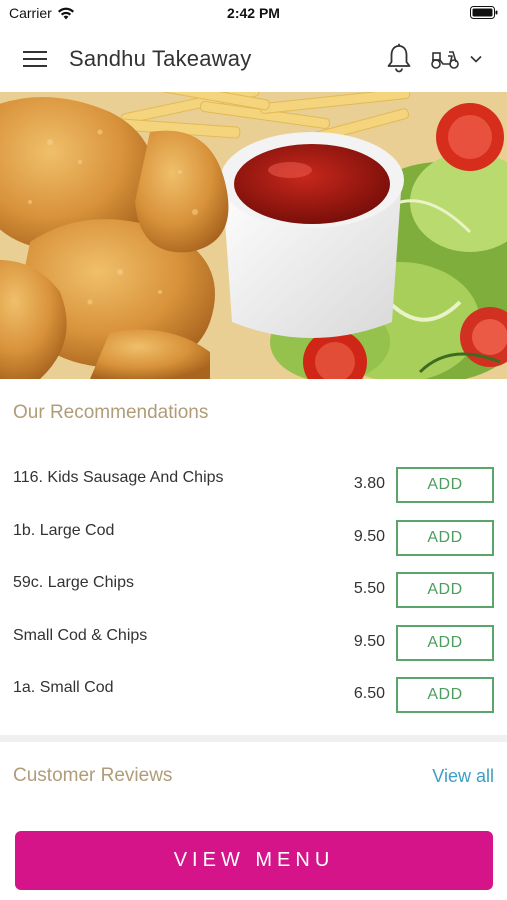 This screenshot has width=507, height=900. Describe the element at coordinates (93, 775) in the screenshot. I see `customer-reviews-title: Customer Reviews` at that location.